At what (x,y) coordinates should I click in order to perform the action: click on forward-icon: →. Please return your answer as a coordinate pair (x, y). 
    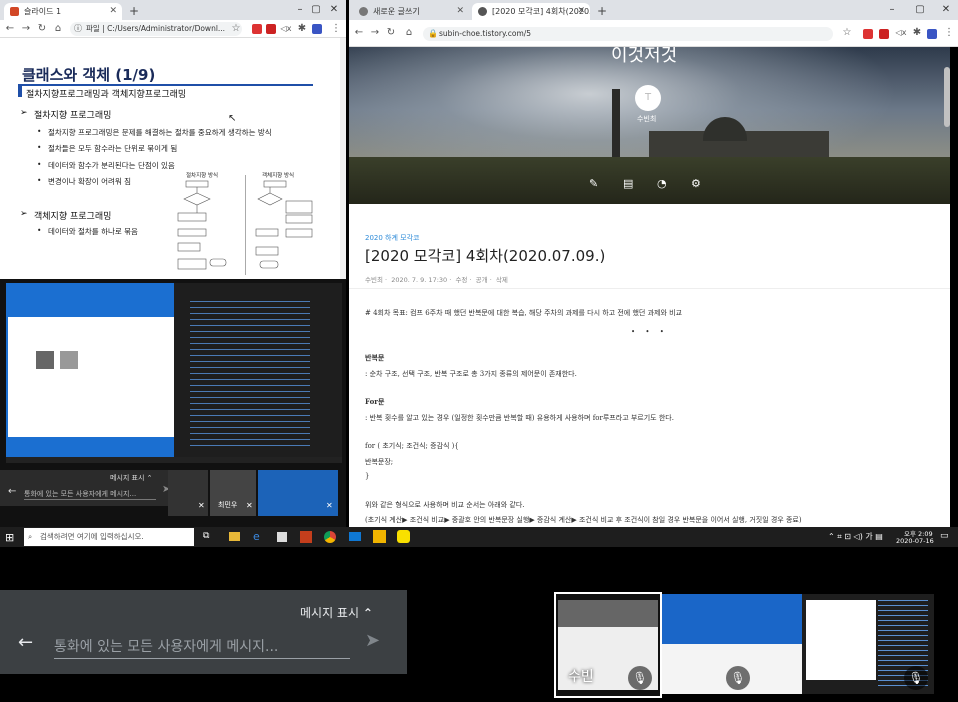
    Looking at the image, I should click on (26, 29).